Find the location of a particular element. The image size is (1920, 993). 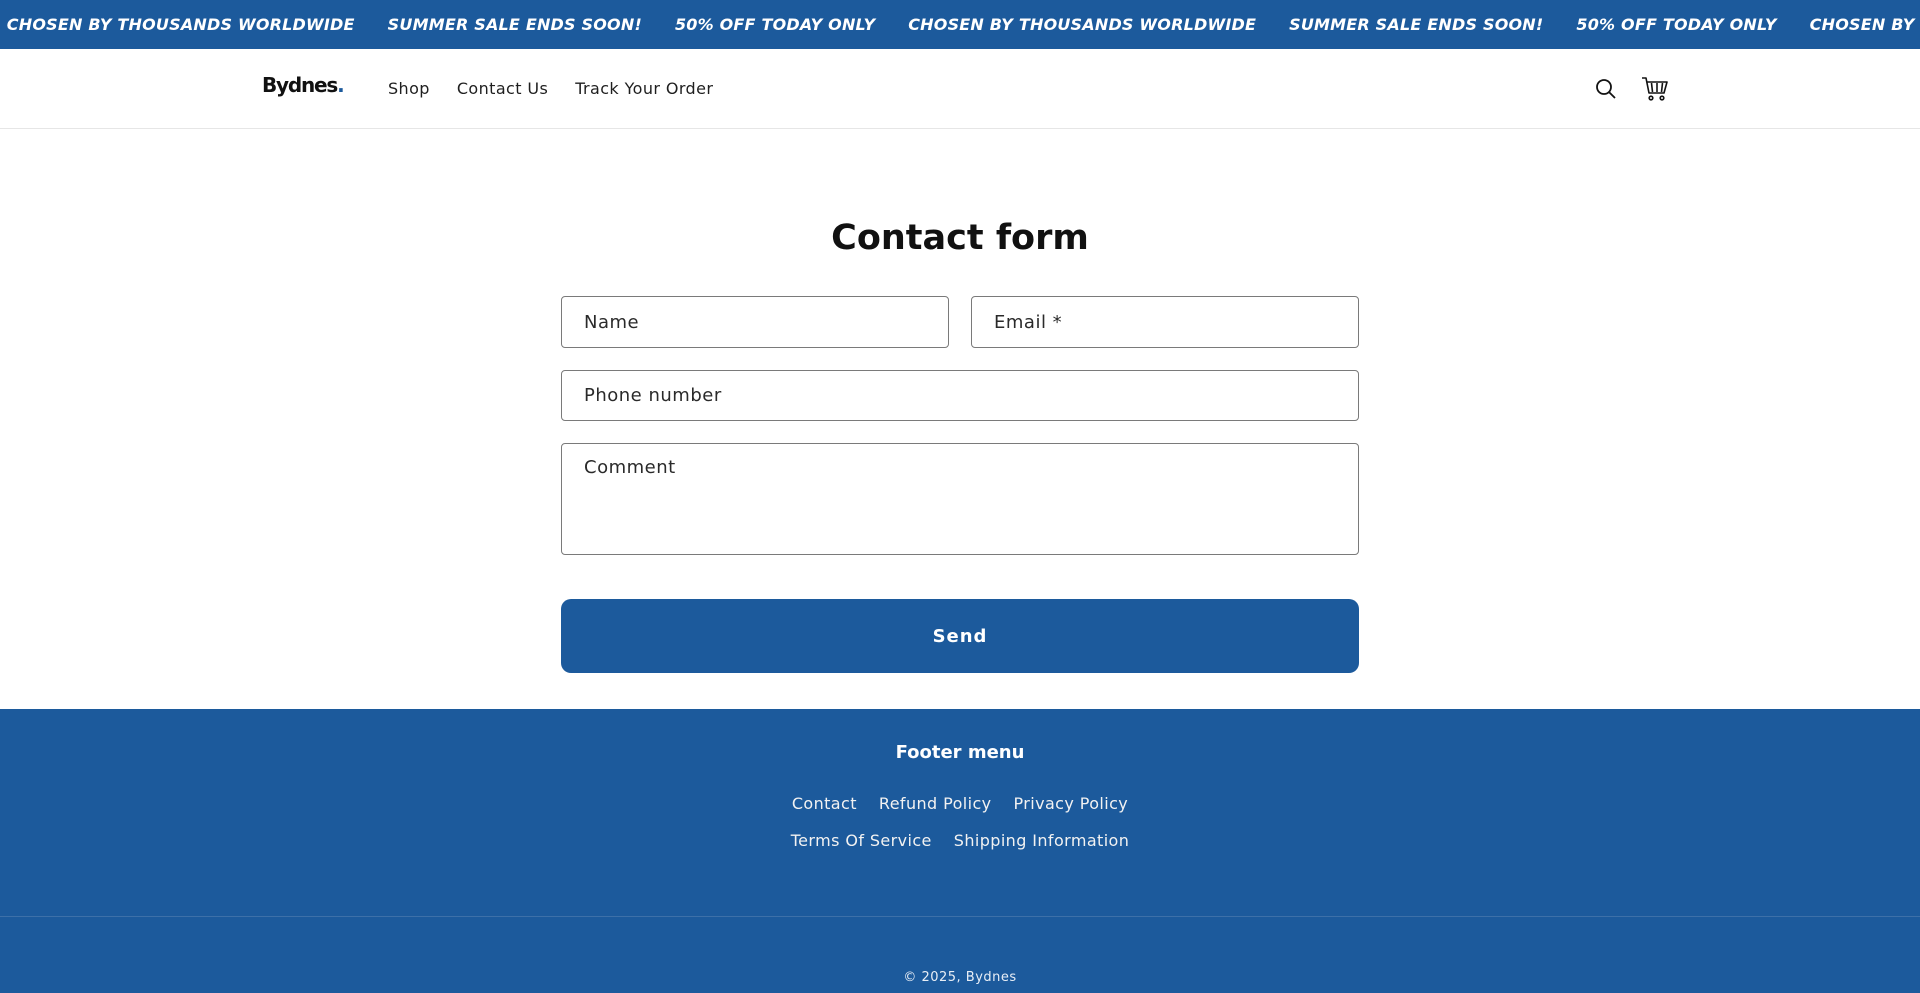

phone-field is located at coordinates (960, 395).